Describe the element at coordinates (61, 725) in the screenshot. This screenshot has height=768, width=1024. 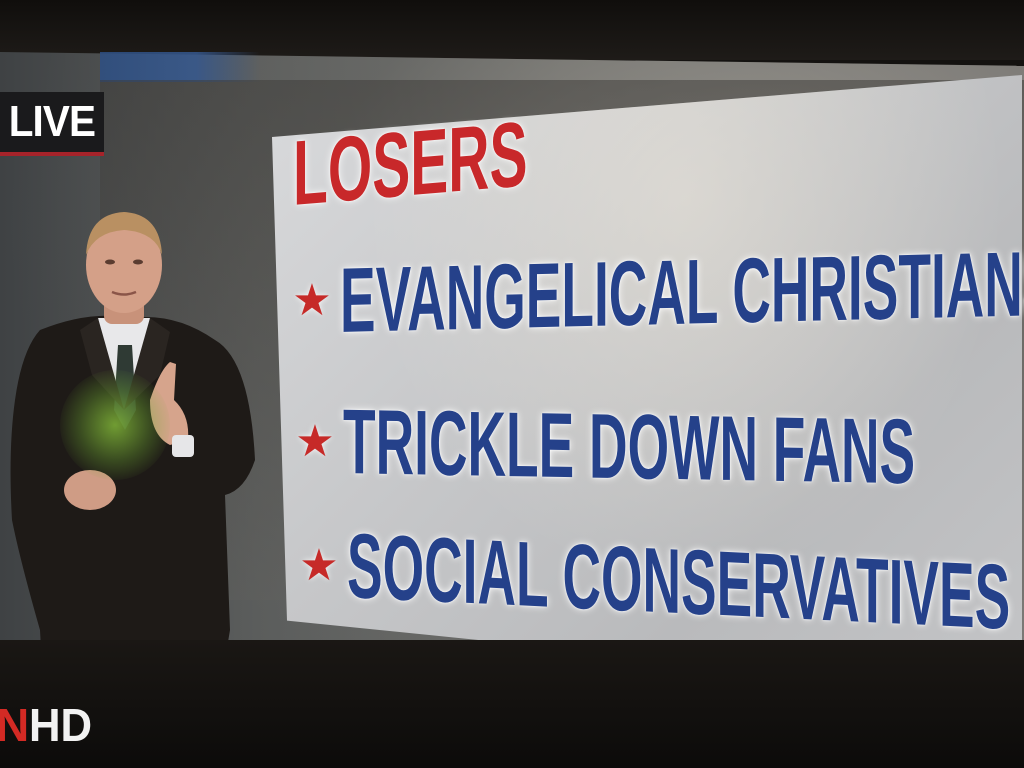
I see `network-hd-label: HD` at that location.